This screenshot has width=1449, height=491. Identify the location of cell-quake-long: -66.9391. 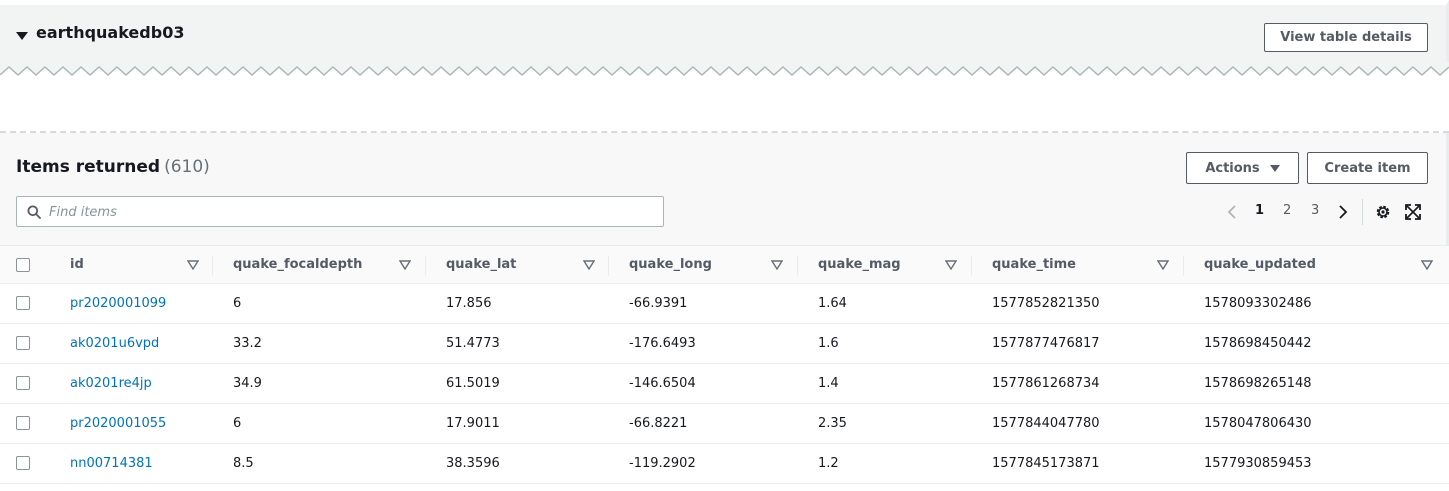
(658, 303).